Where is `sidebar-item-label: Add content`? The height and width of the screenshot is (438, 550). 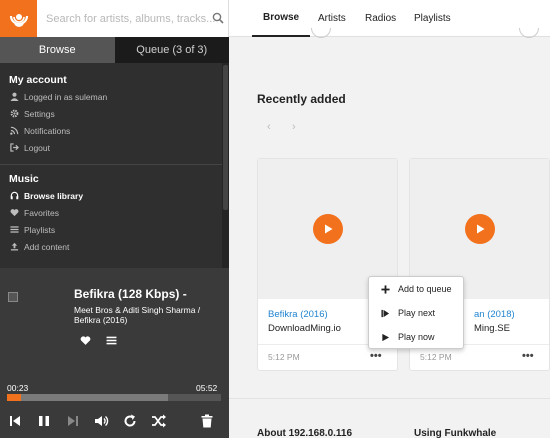
sidebar-item-label: Add content is located at coordinates (47, 246).